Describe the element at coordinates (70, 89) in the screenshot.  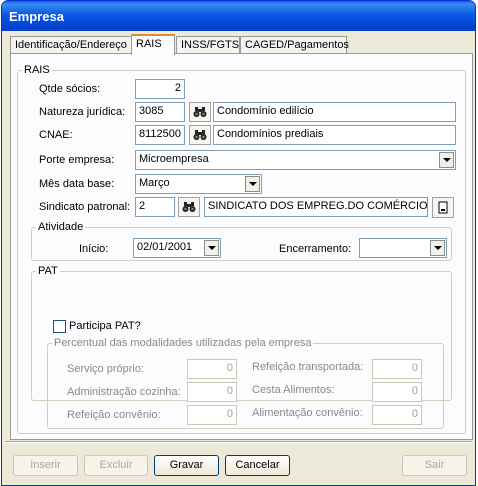
I see `qtde-socios-label: Qtde sócios:` at that location.